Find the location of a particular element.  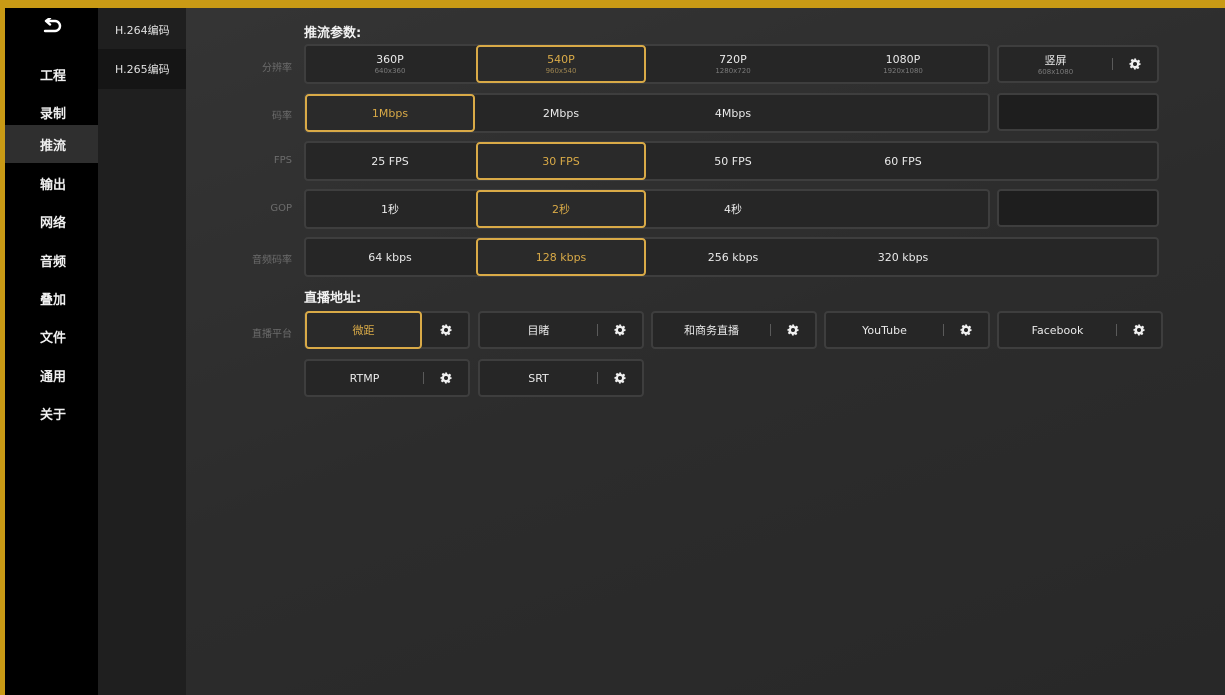

main-sidebar: 工程 录制 推流 输出 网络 音频 叠加 文件 通用 关于 is located at coordinates (51, 351).